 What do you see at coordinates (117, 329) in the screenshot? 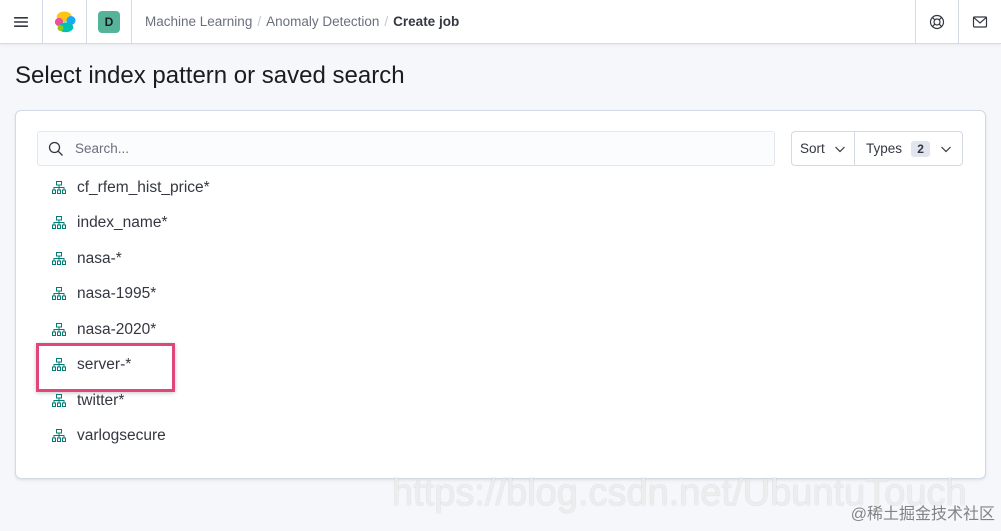
I see `list-item-label: nasa-2020*` at bounding box center [117, 329].